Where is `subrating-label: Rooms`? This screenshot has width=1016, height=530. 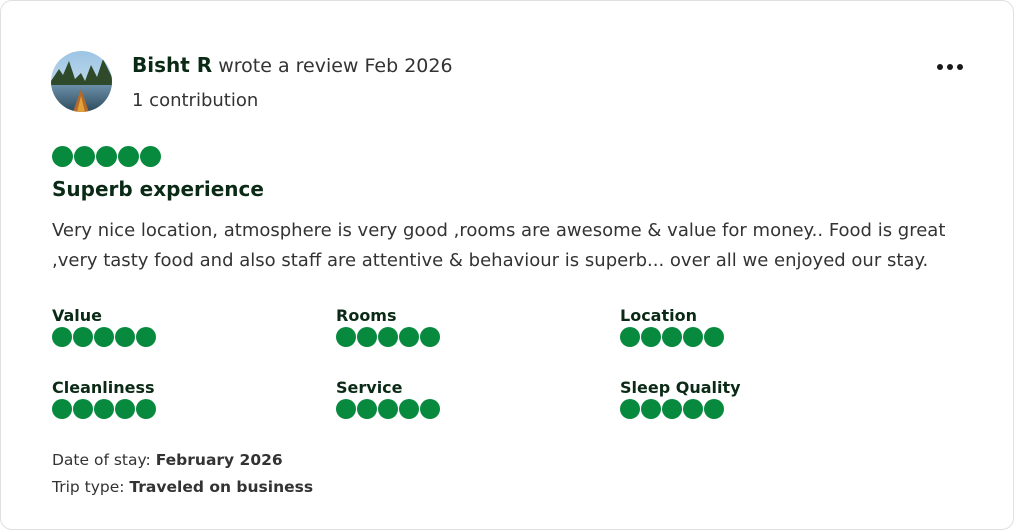
subrating-label: Rooms is located at coordinates (366, 315).